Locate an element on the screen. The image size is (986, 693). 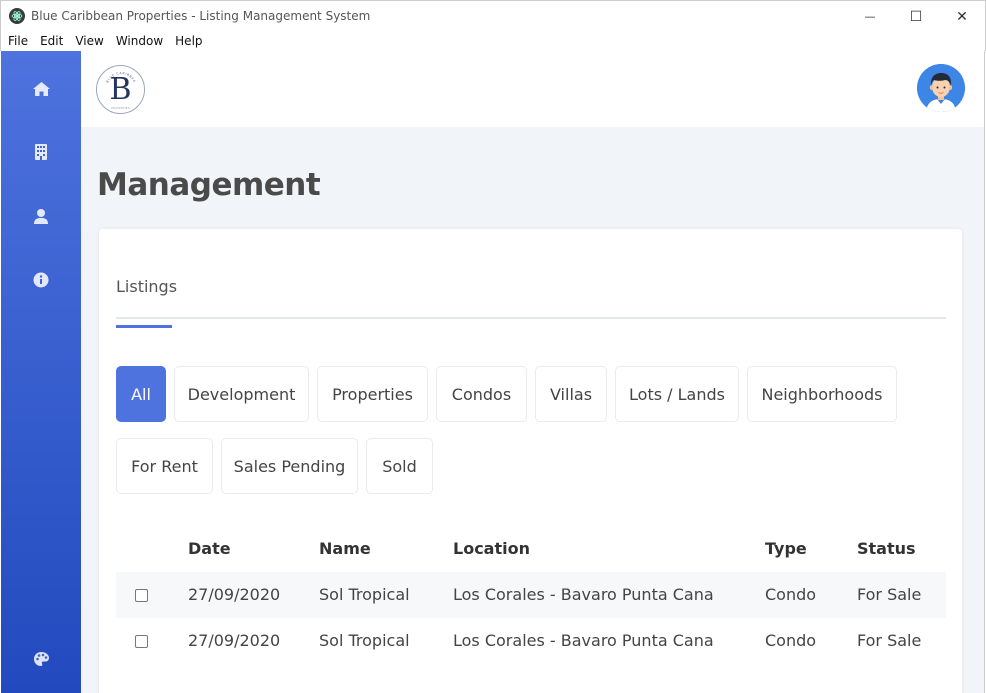
close-button: ✕ is located at coordinates (962, 16).